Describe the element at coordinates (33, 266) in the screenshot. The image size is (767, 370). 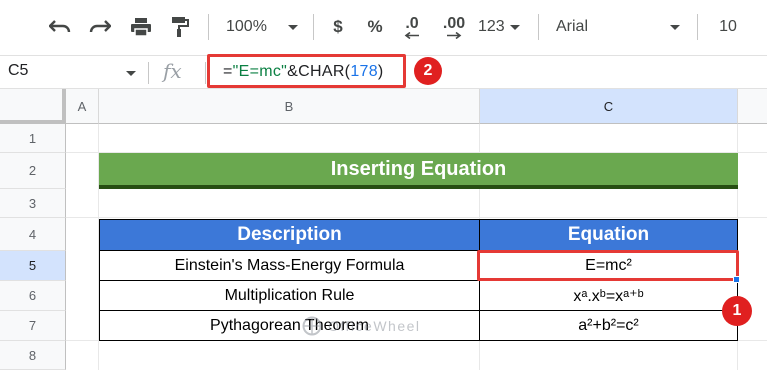
I see `row-header-5: 5` at that location.